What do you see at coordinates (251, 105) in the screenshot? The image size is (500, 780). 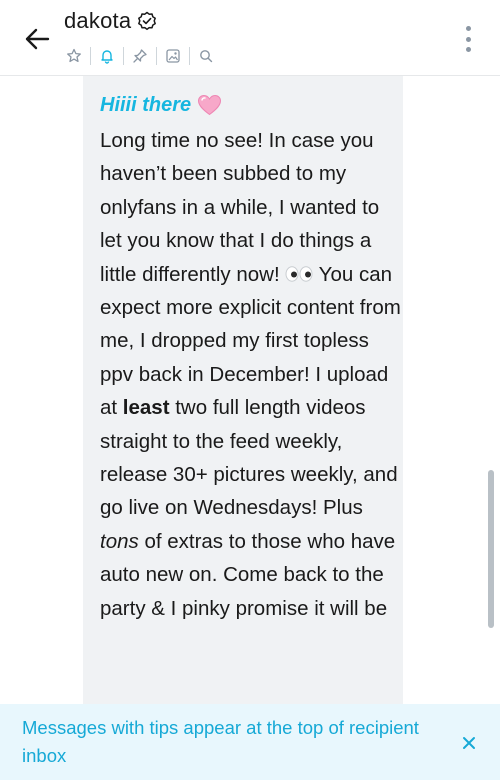 I see `message-greeting: Hiiii there` at bounding box center [251, 105].